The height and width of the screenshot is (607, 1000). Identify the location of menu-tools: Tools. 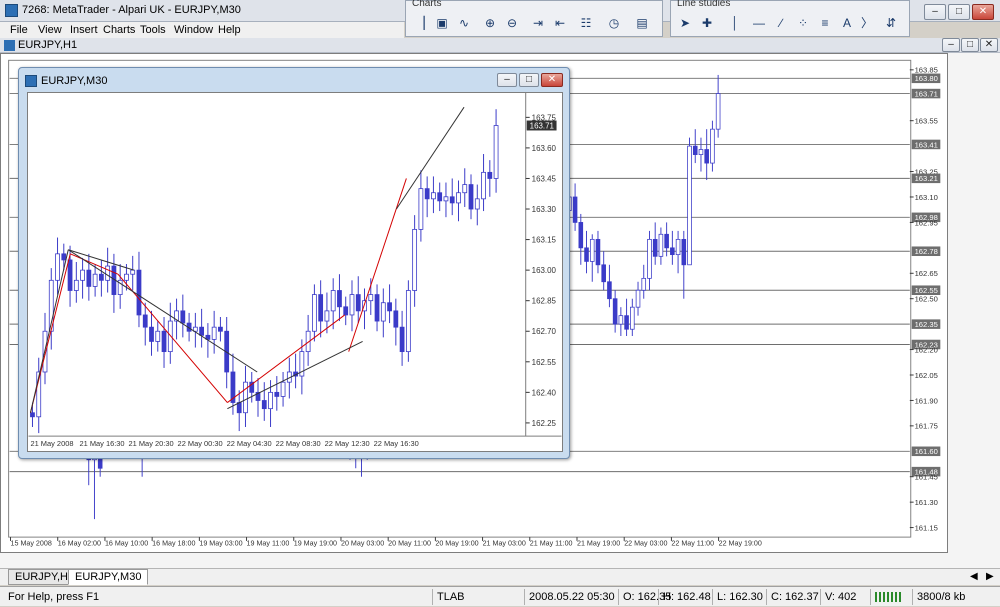
(153, 30).